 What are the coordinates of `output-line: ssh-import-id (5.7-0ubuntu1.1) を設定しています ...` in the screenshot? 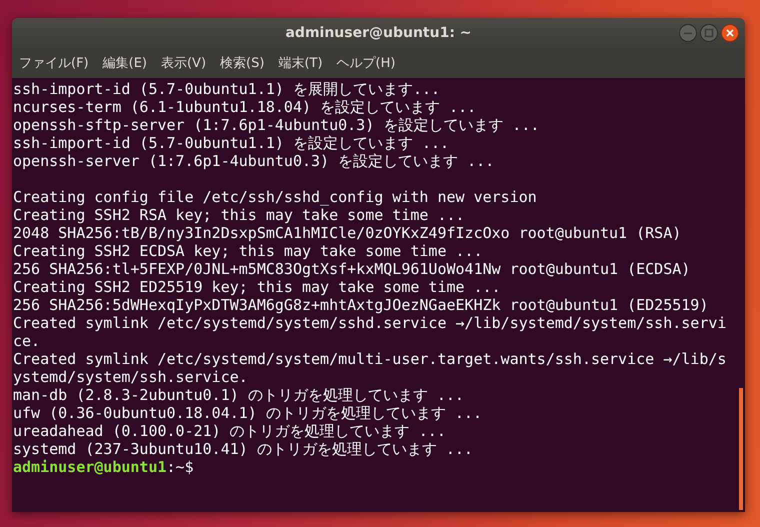 It's located at (231, 143).